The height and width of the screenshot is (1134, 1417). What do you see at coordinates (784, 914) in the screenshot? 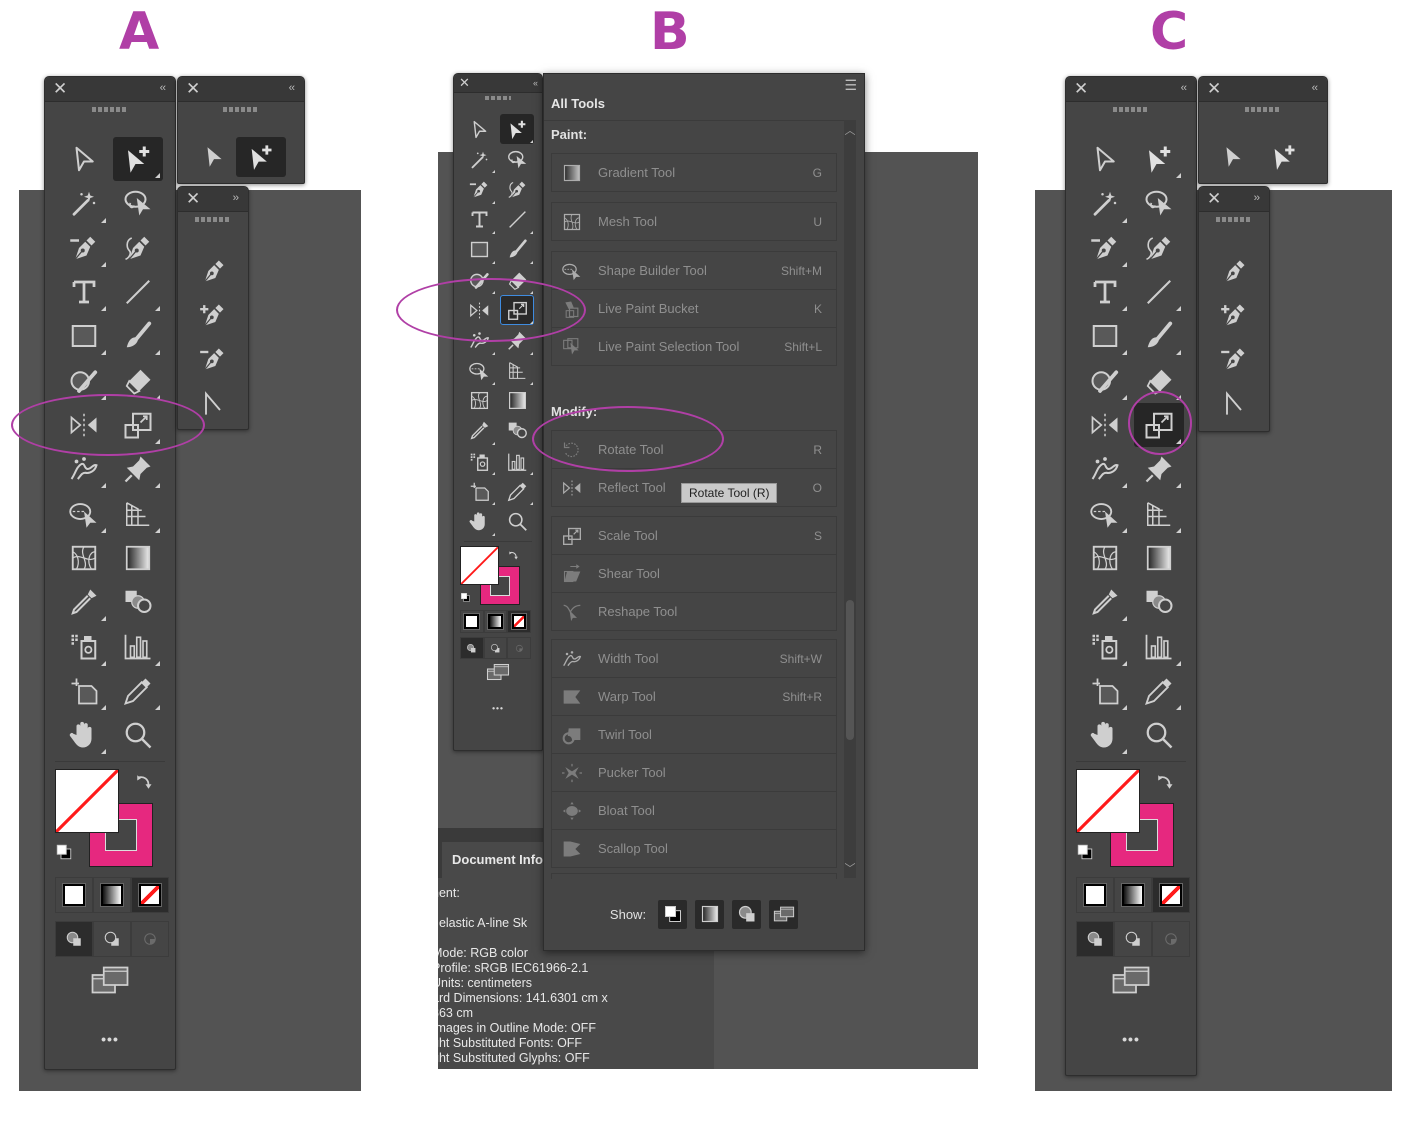
I see `show-screen-modes-button` at bounding box center [784, 914].